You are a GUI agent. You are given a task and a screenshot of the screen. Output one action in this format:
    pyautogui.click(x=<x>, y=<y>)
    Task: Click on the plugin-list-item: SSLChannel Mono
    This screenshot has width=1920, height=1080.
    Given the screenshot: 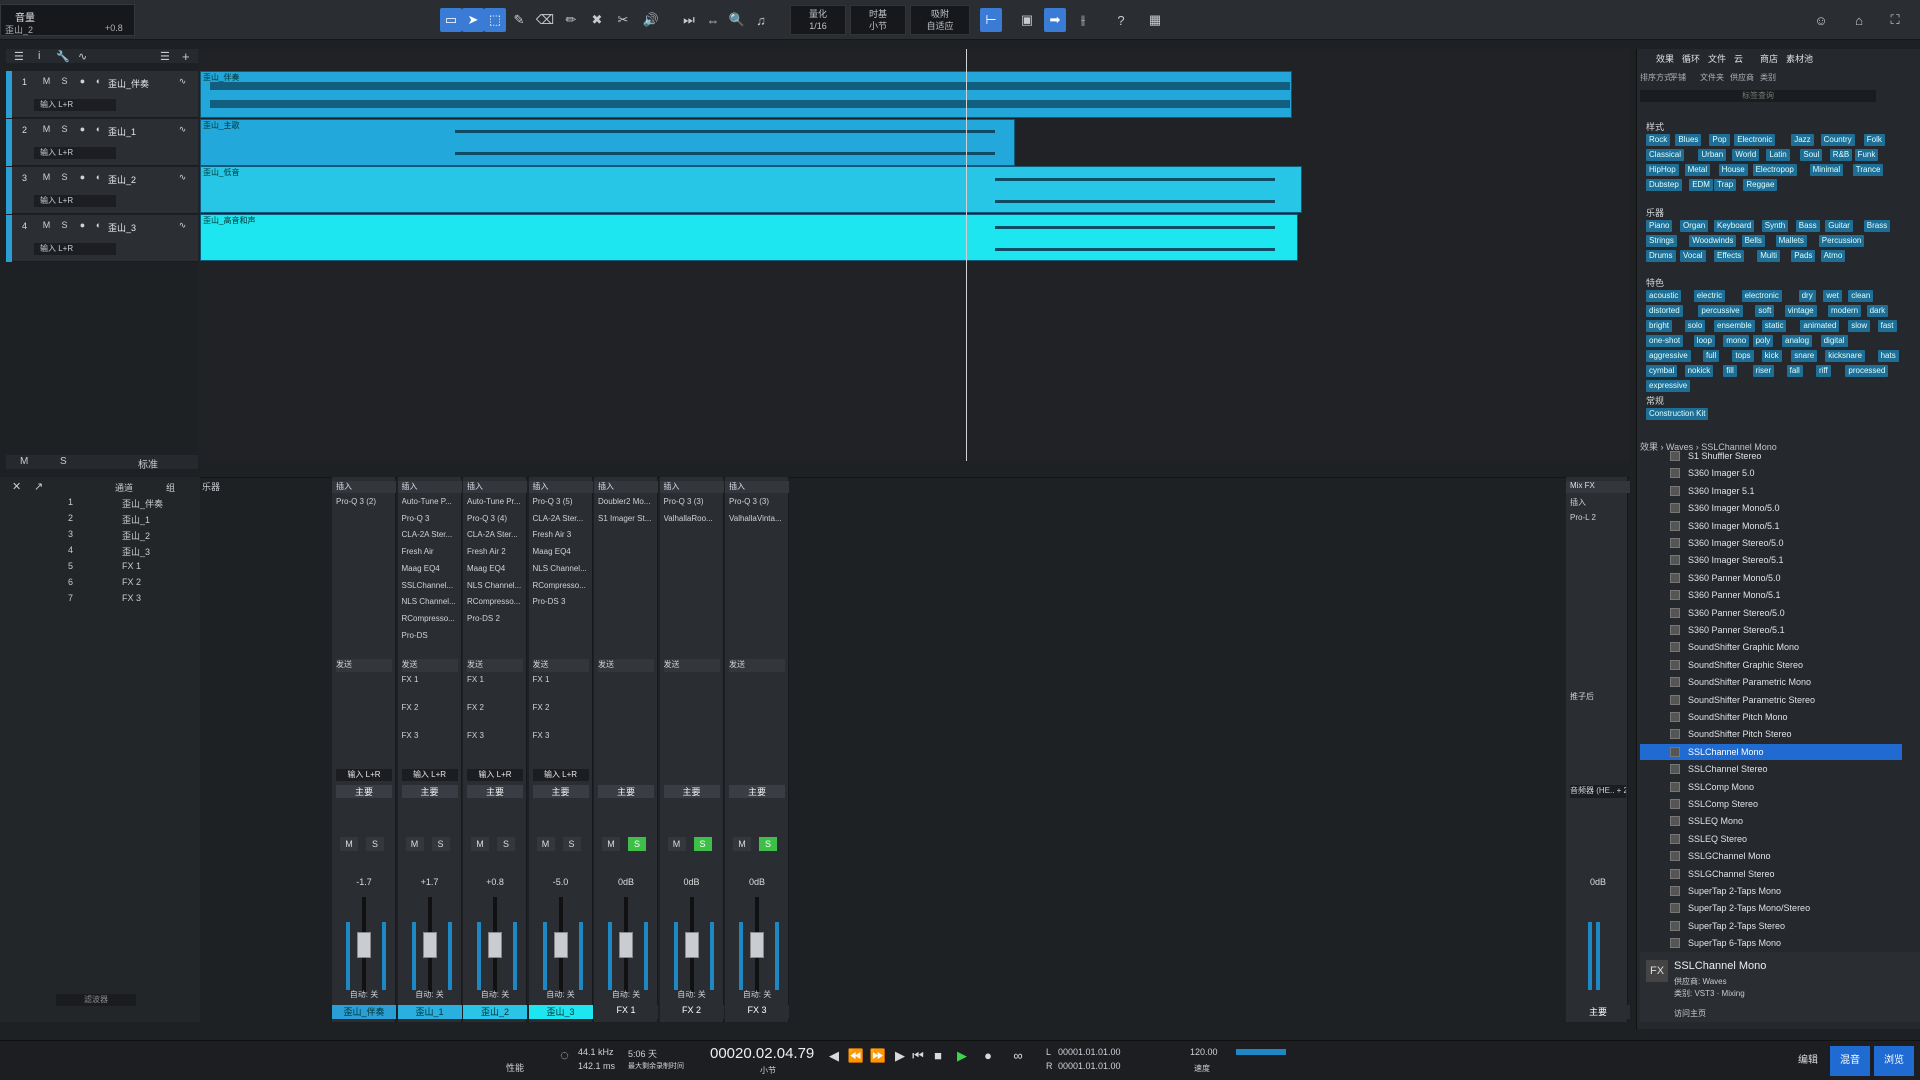 What is the action you would take?
    pyautogui.click(x=1771, y=751)
    